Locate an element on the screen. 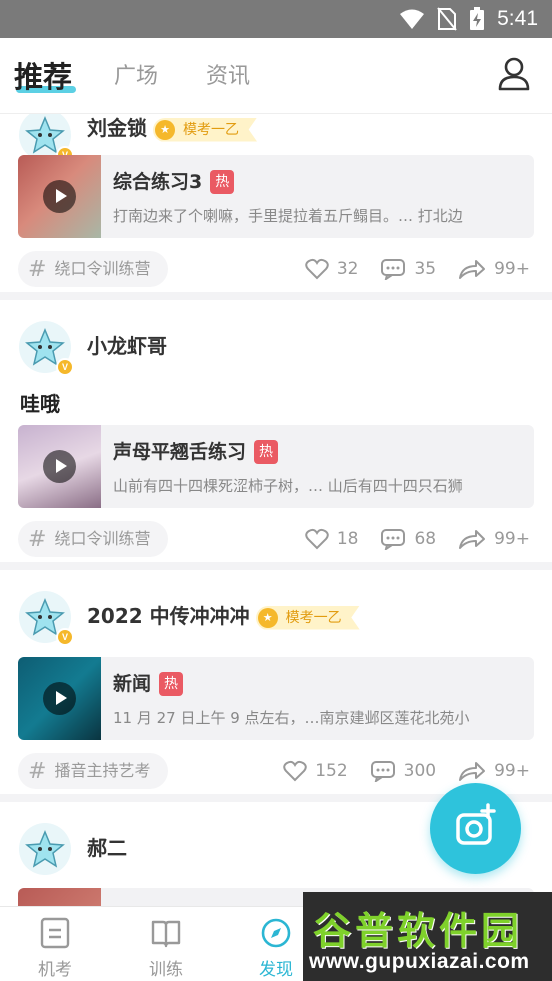  battery-charging-icon is located at coordinates (477, 18).